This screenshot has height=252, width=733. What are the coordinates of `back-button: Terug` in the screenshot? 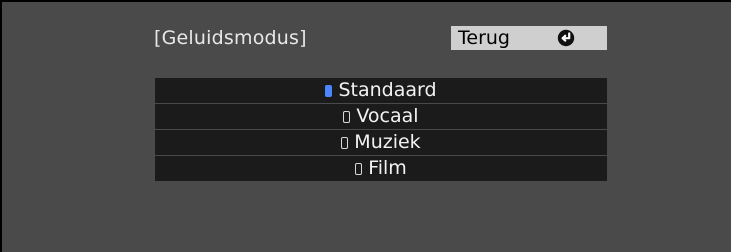 It's located at (529, 38).